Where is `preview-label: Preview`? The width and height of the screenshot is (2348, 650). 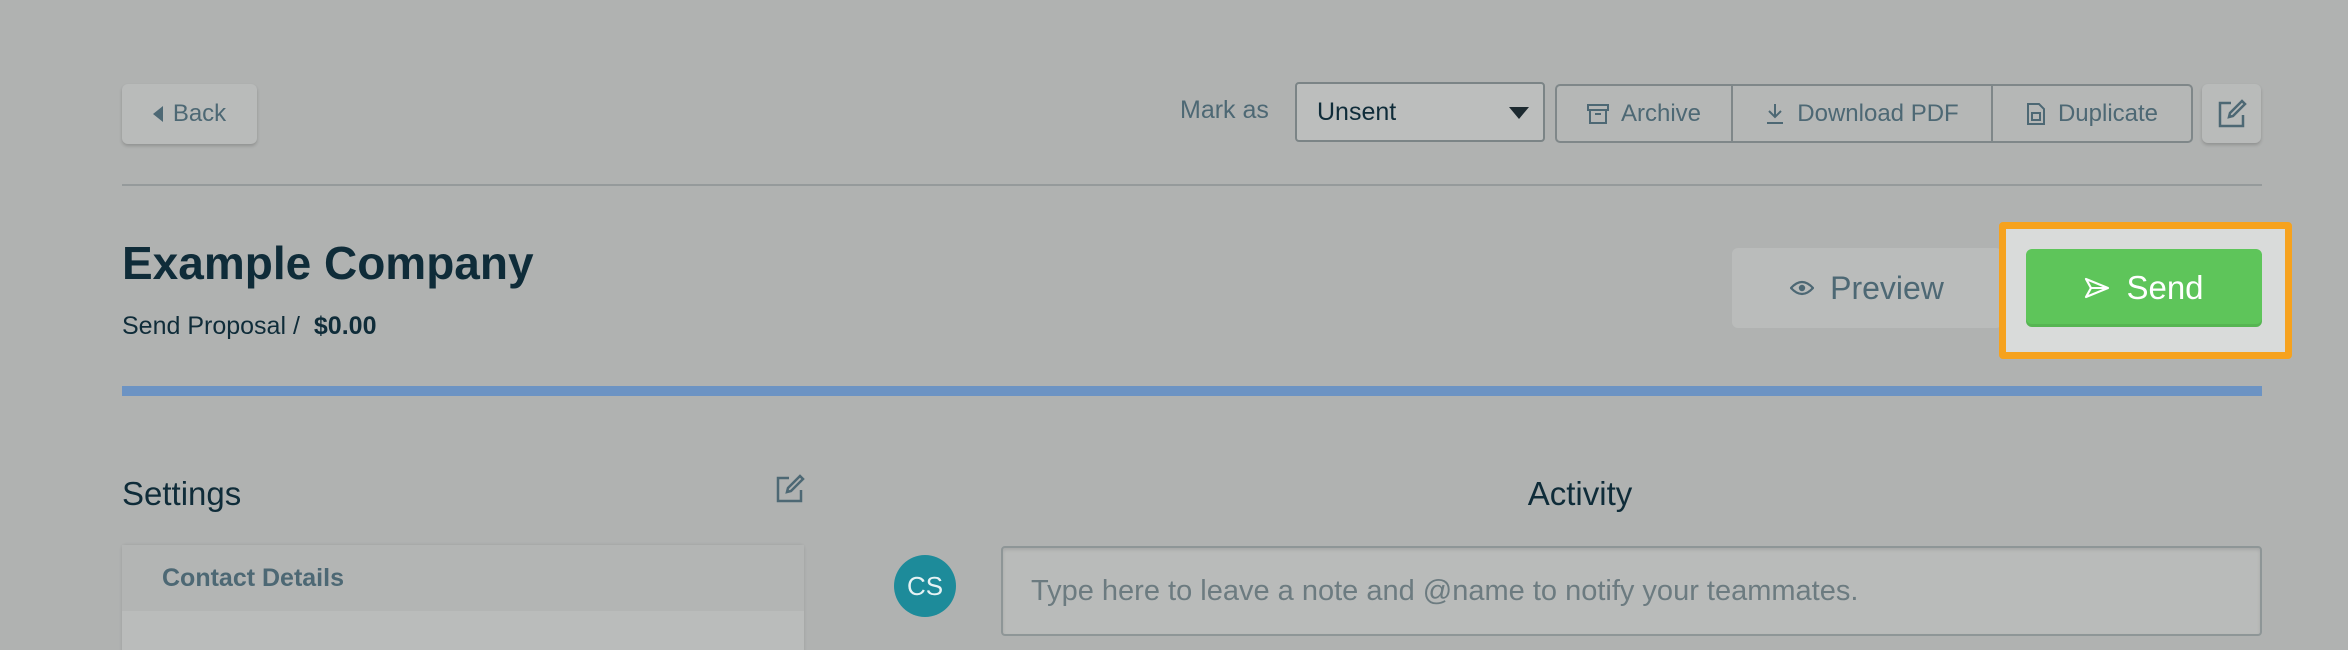 preview-label: Preview is located at coordinates (1887, 287).